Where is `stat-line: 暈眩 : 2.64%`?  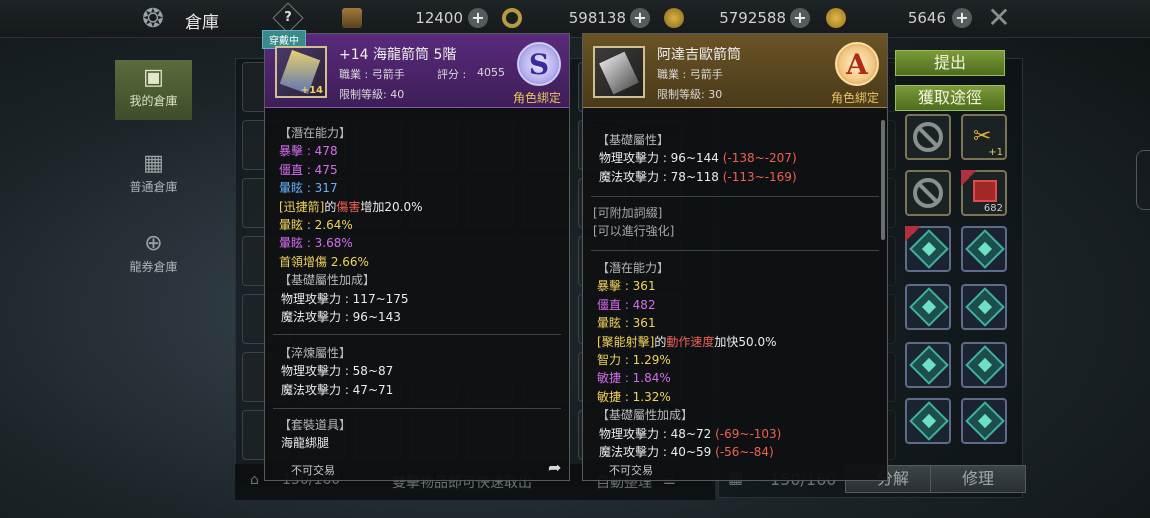
stat-line: 暈眩 : 2.64% is located at coordinates (316, 225).